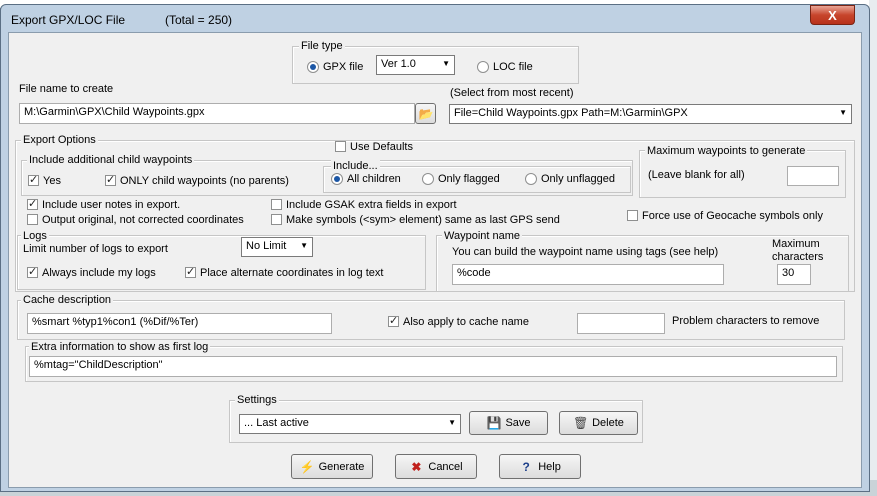  I want to click on generate-button: ⚡ Generate, so click(332, 466).